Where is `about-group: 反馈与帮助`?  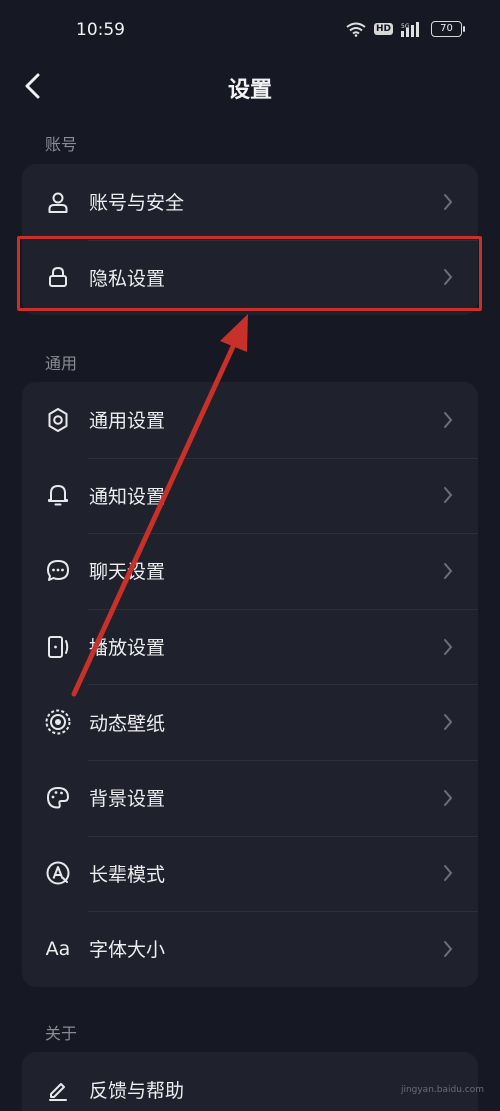 about-group: 反馈与帮助 is located at coordinates (250, 1081).